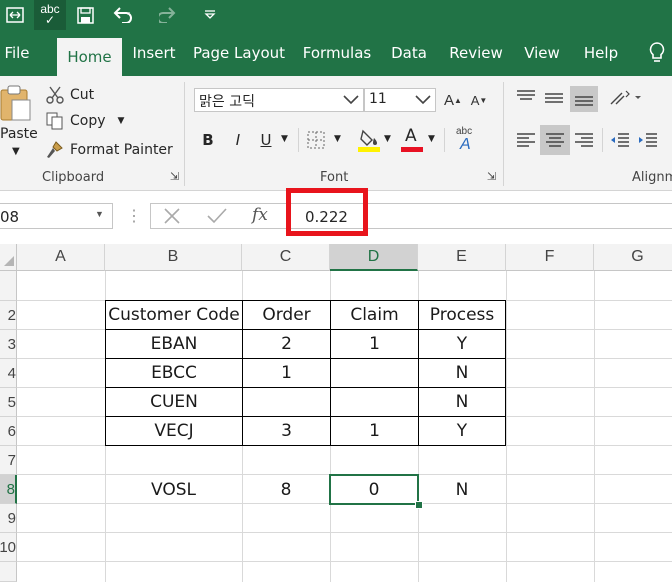 Image resolution: width=672 pixels, height=582 pixels. What do you see at coordinates (491, 176) in the screenshot?
I see `font-launcher-icon: ⇲` at bounding box center [491, 176].